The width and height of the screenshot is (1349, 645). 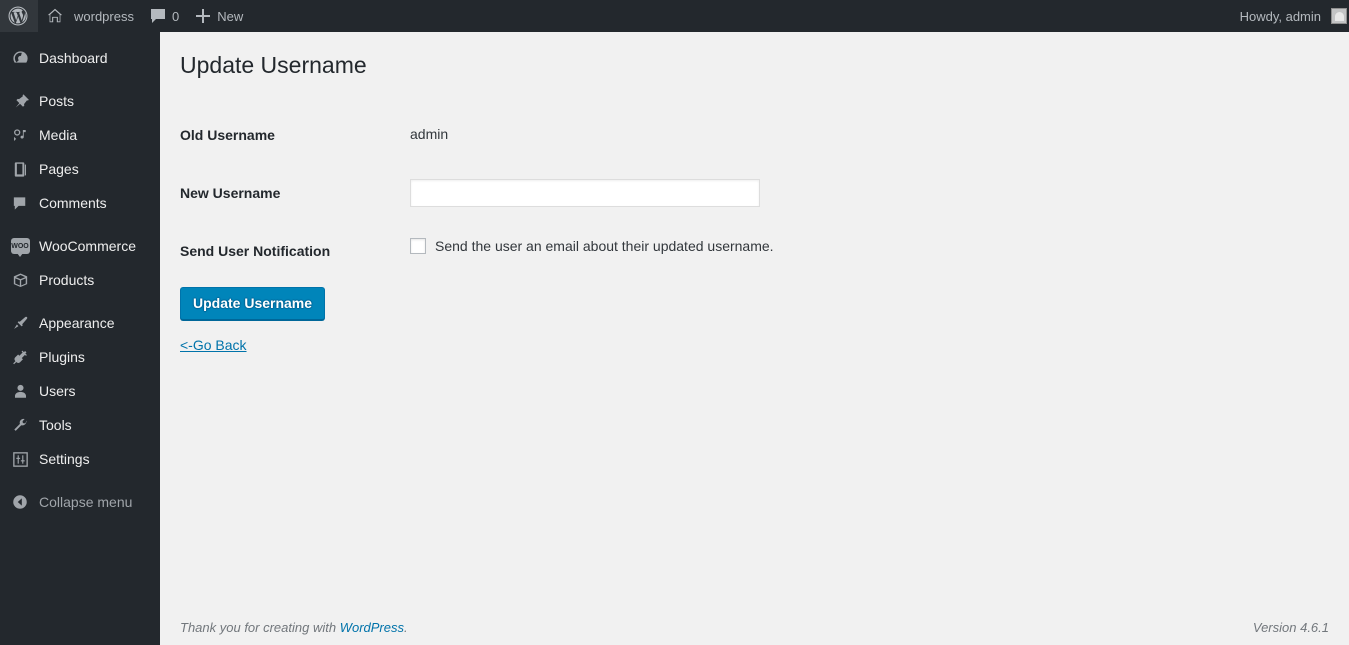 I want to click on sidebar-item-woocommerce: WOO WooCommerce, so click(x=80, y=246).